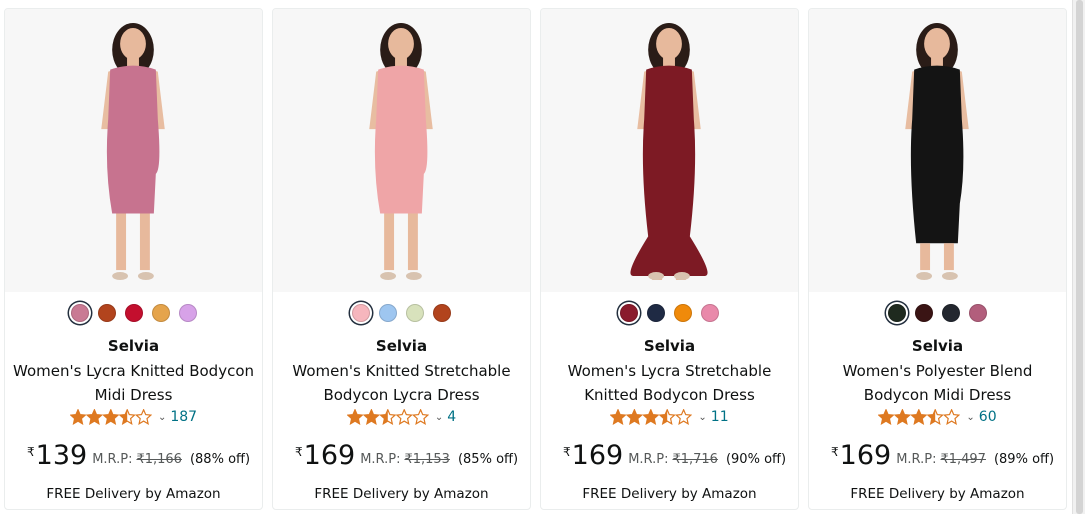 The width and height of the screenshot is (1085, 514). What do you see at coordinates (988, 417) in the screenshot?
I see `review-count-link: 60` at bounding box center [988, 417].